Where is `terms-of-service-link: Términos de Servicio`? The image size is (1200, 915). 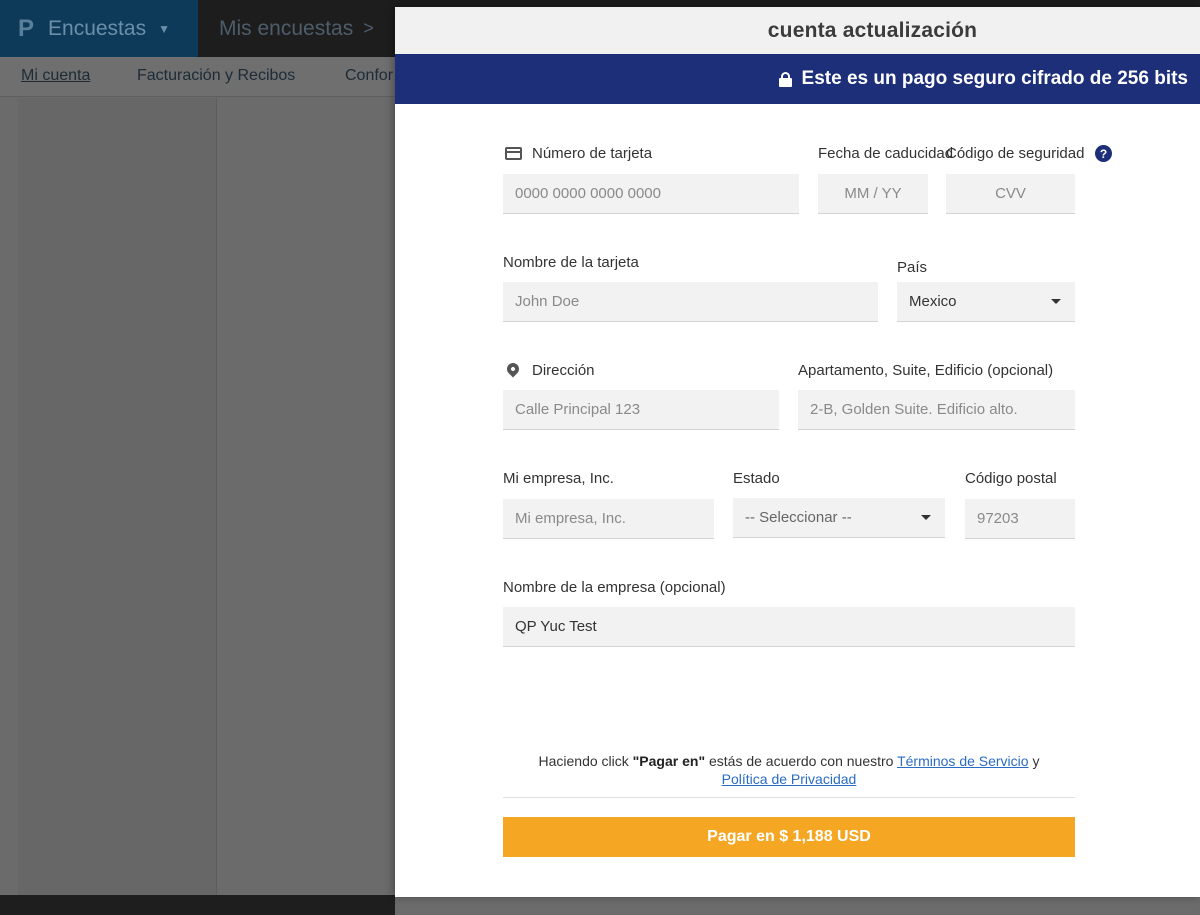 terms-of-service-link: Términos de Servicio is located at coordinates (963, 761).